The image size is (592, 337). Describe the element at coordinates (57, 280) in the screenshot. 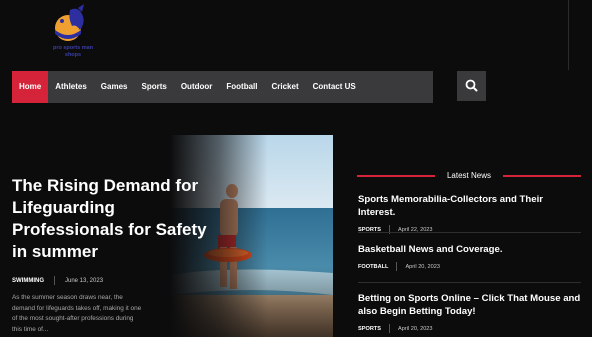

I see `hero-meta: SWIMMING June 13, 2023` at that location.